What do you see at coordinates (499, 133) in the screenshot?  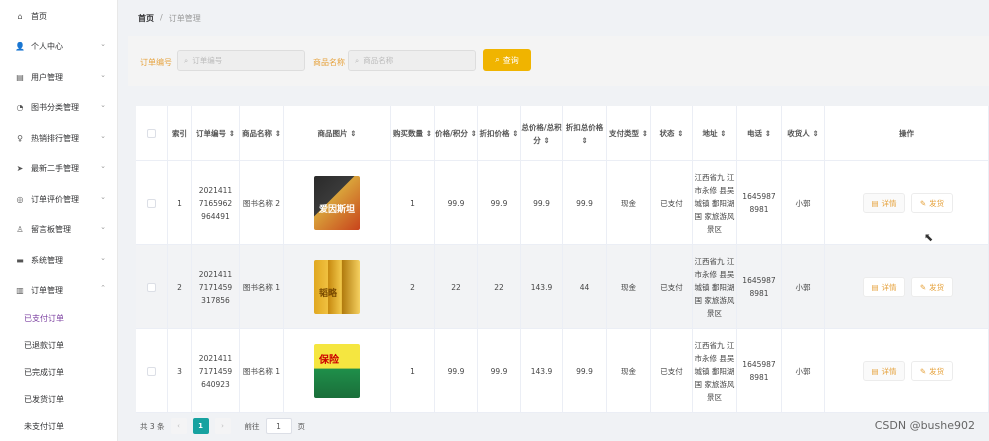 I see `col-discount: 折扣价格 ⇕` at bounding box center [499, 133].